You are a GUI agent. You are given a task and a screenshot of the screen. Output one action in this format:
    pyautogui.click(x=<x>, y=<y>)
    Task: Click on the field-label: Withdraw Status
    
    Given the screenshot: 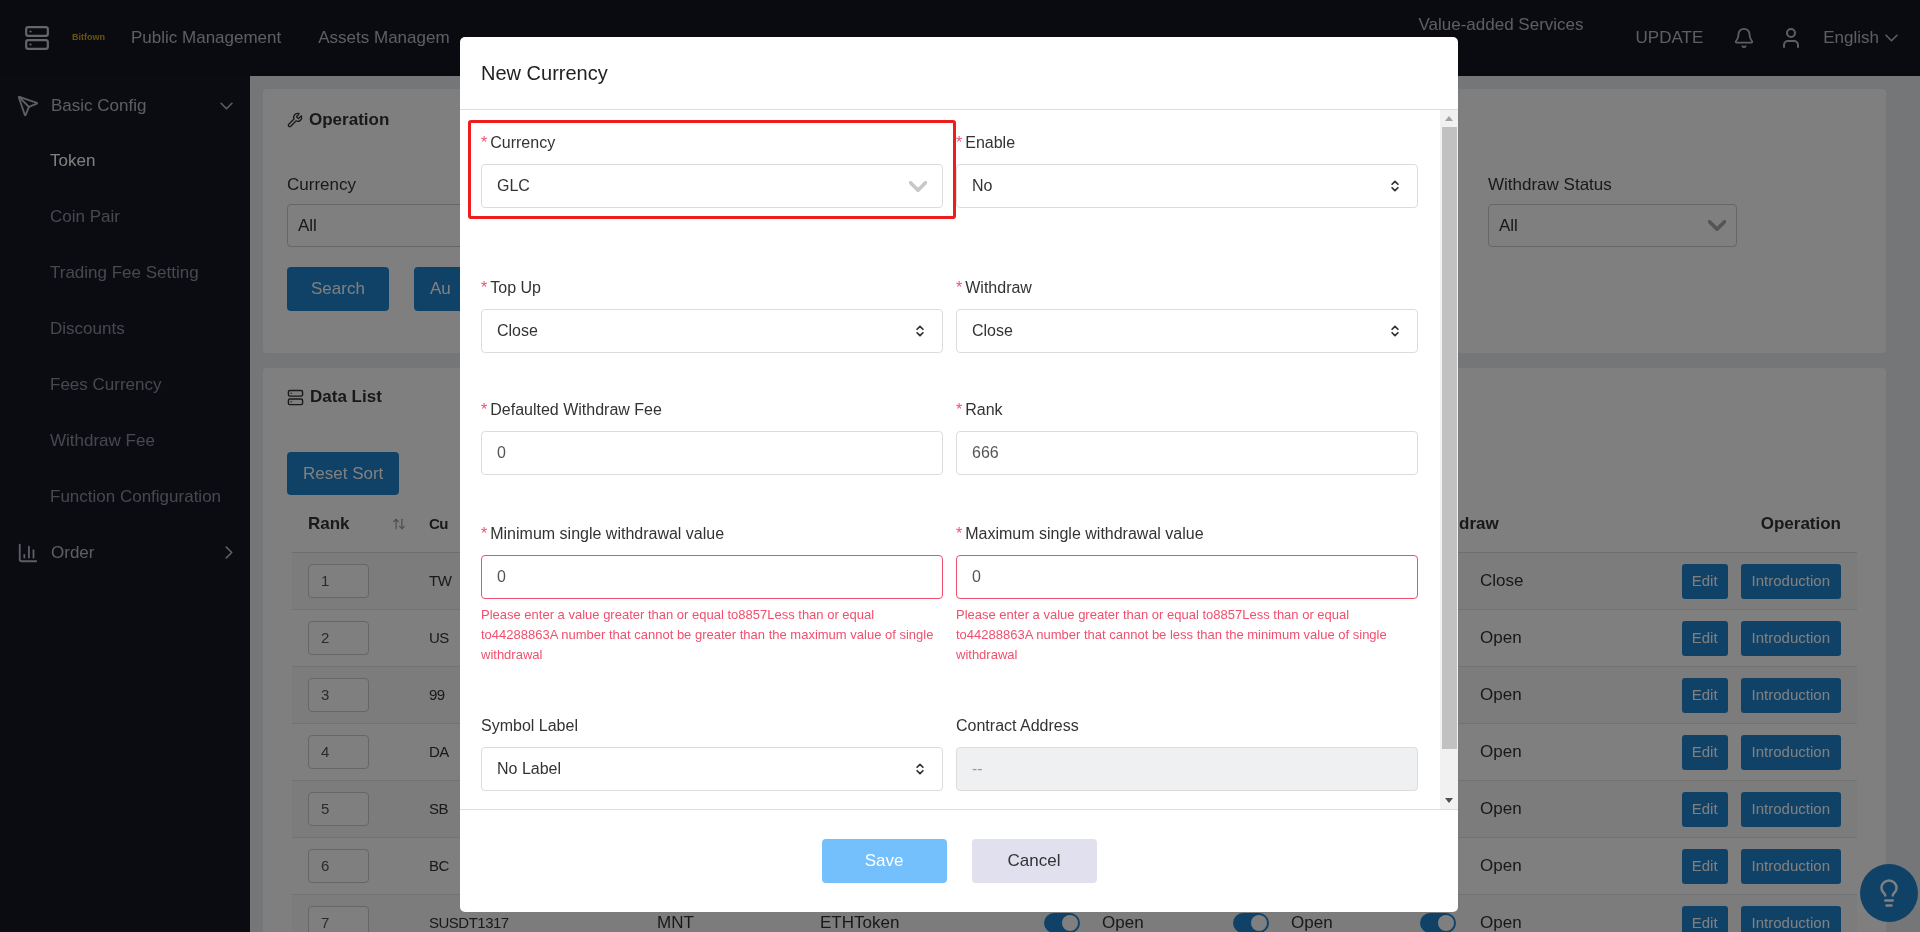 What is the action you would take?
    pyautogui.click(x=1550, y=184)
    